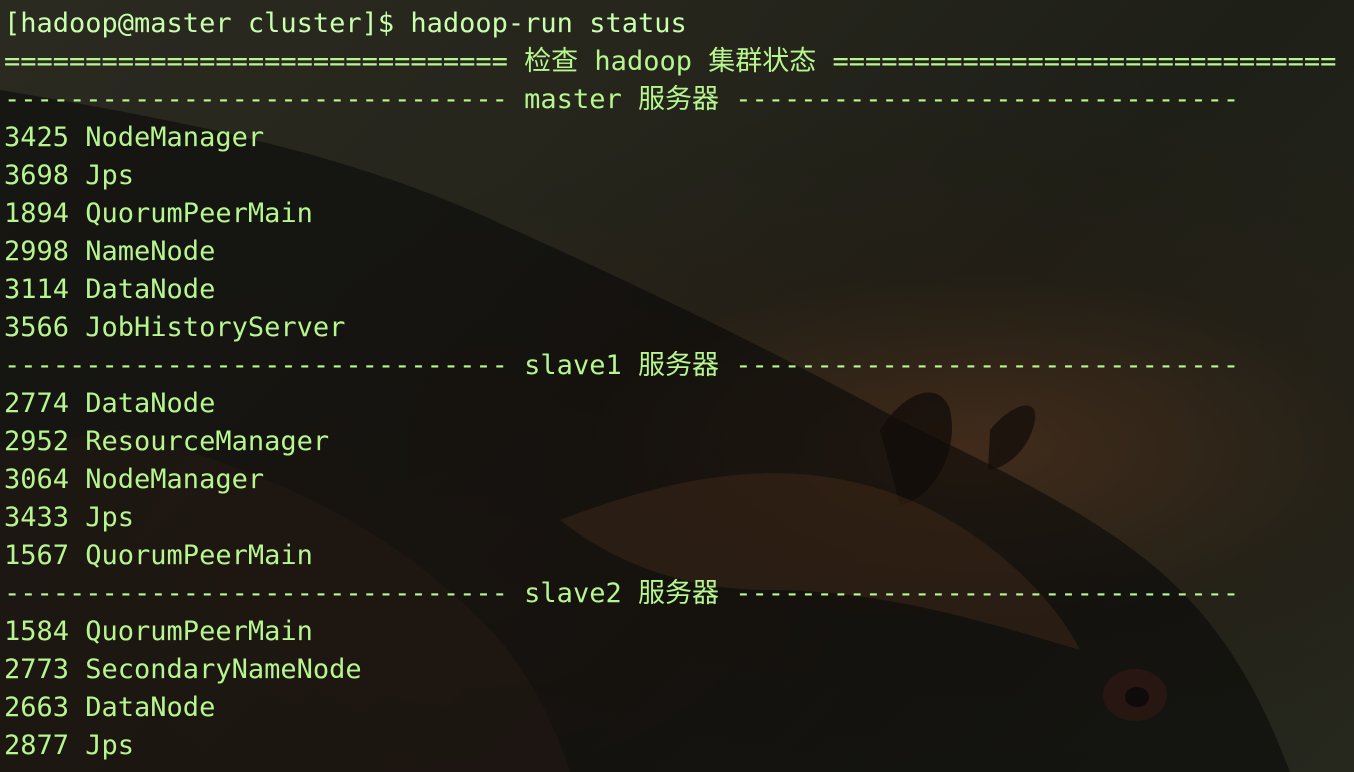  What do you see at coordinates (134, 137) in the screenshot?
I see `process-line: 3425 NodeManager` at bounding box center [134, 137].